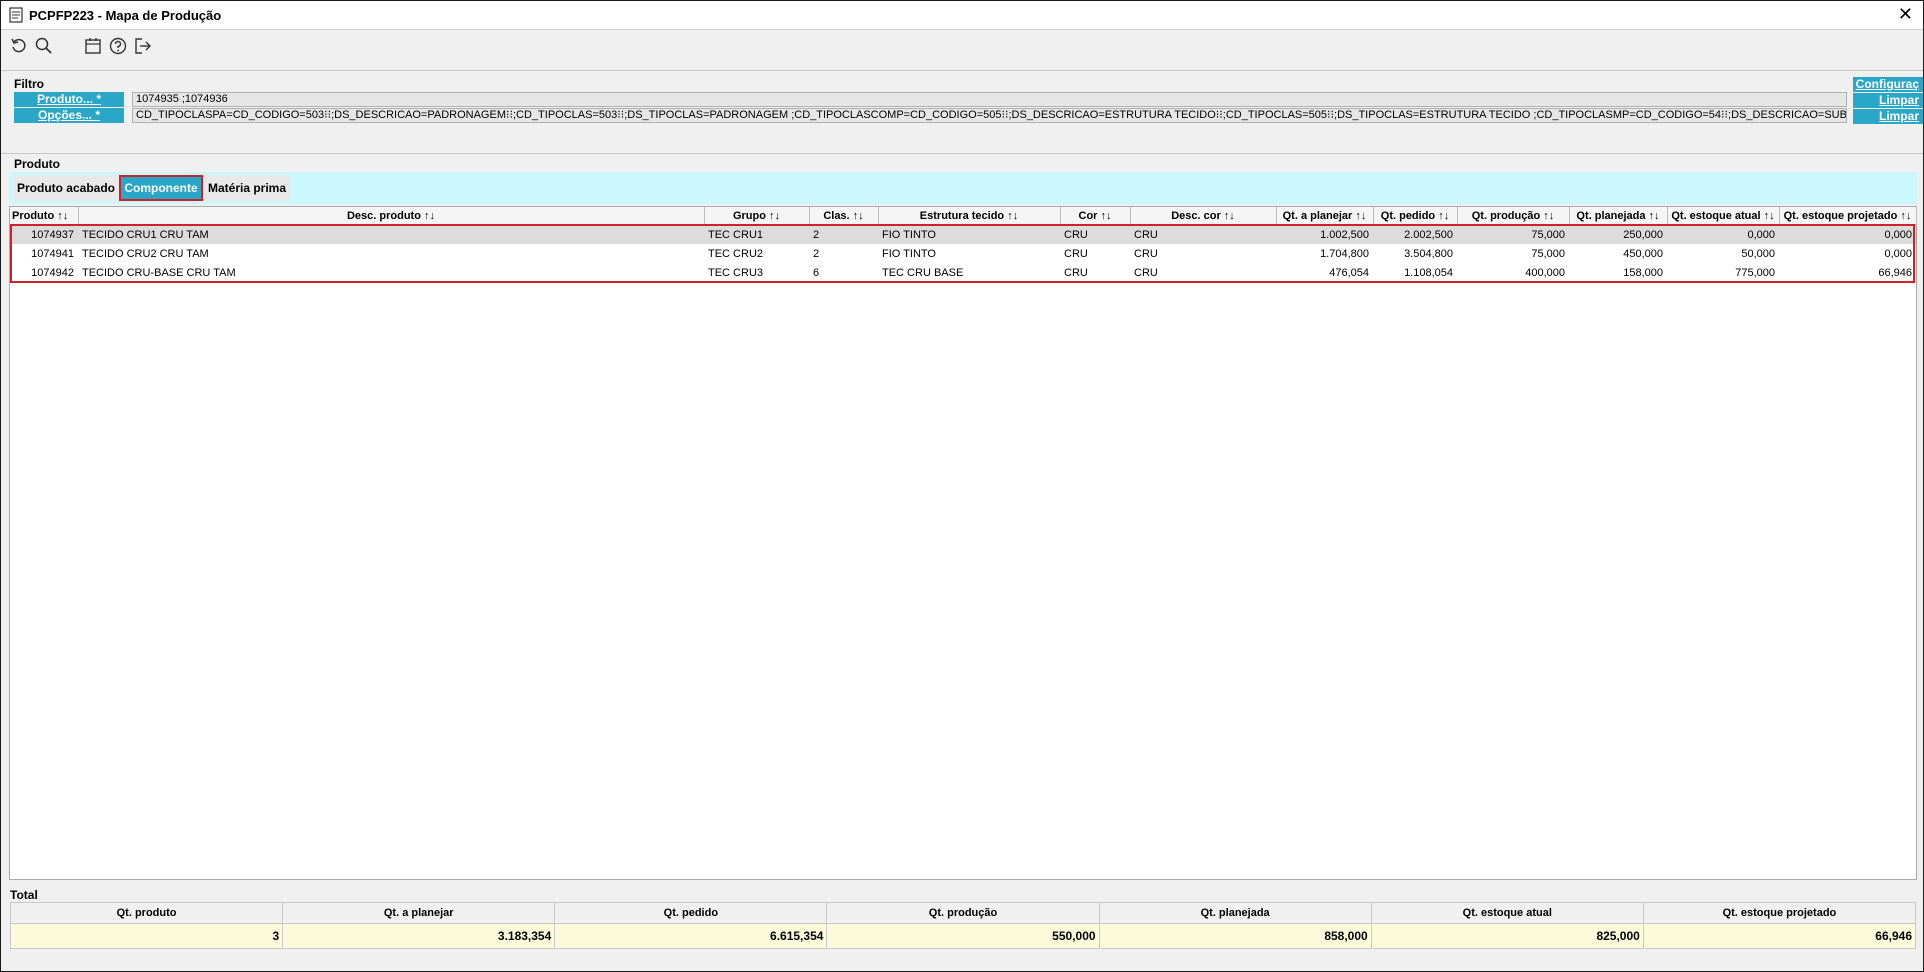 The image size is (1924, 972). What do you see at coordinates (247, 188) in the screenshot?
I see `tab-materia-prima: Matéria prima` at bounding box center [247, 188].